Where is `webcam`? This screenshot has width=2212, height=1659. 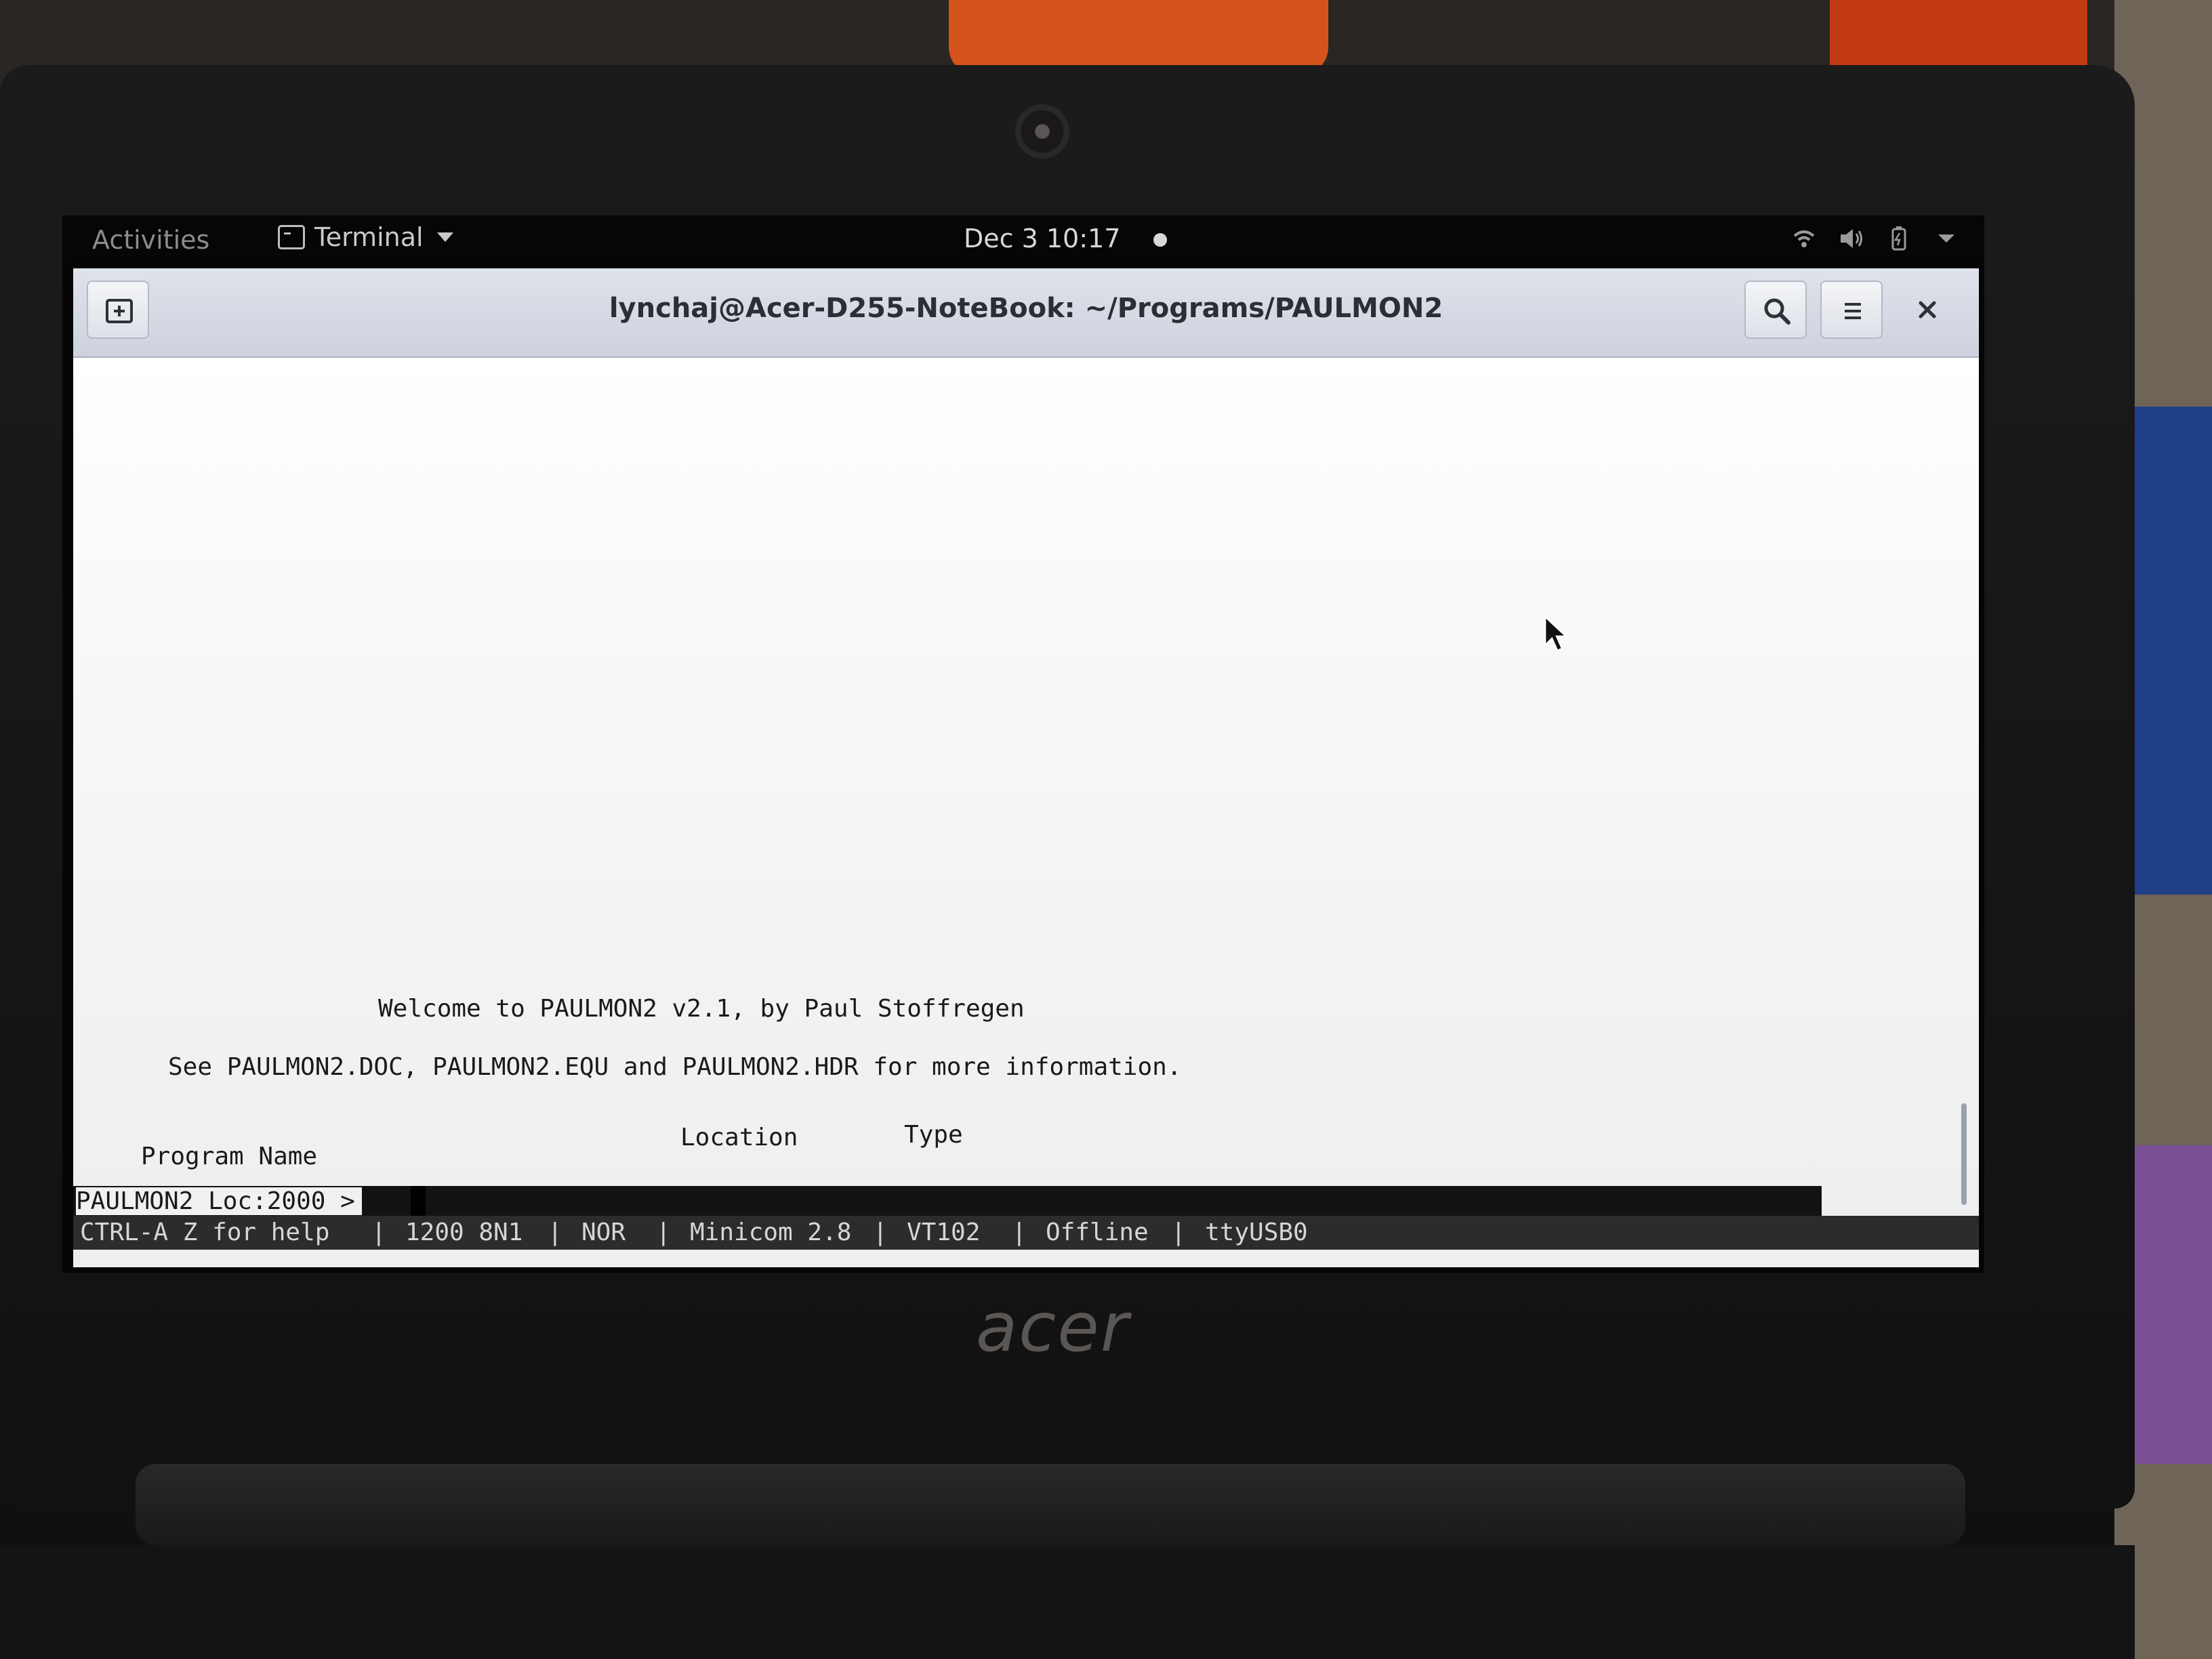
webcam is located at coordinates (1042, 132).